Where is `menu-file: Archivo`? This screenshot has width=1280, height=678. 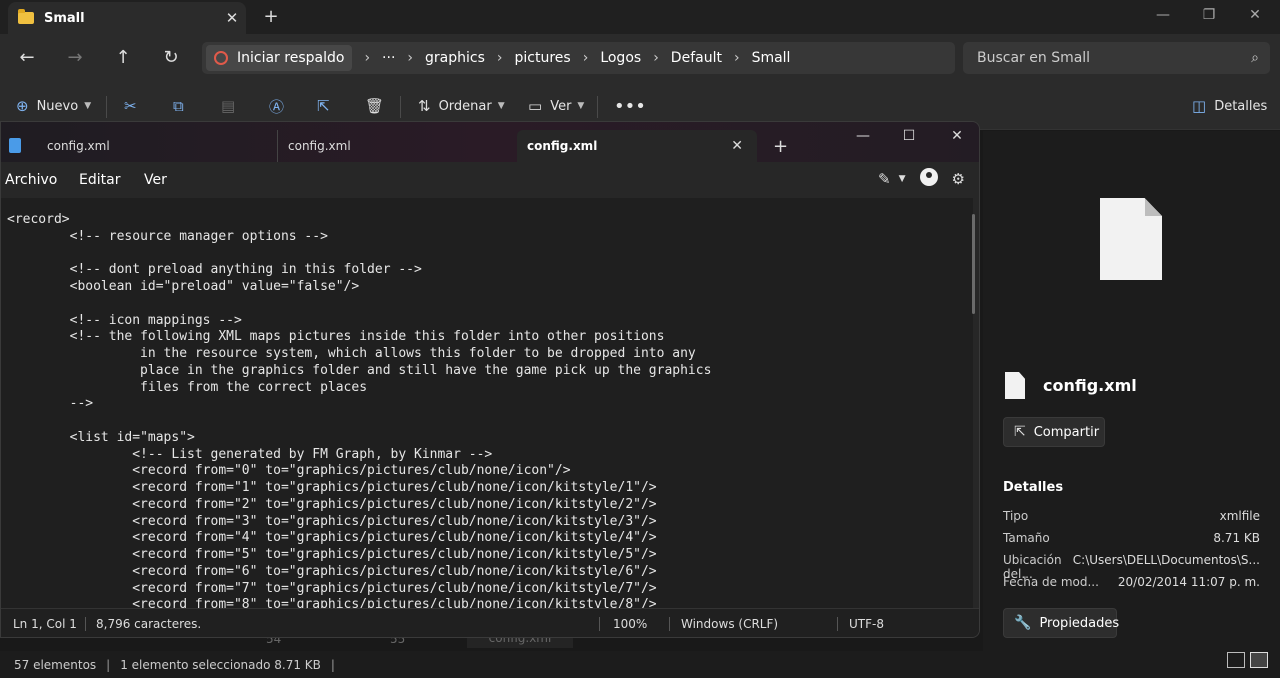 menu-file: Archivo is located at coordinates (31, 180).